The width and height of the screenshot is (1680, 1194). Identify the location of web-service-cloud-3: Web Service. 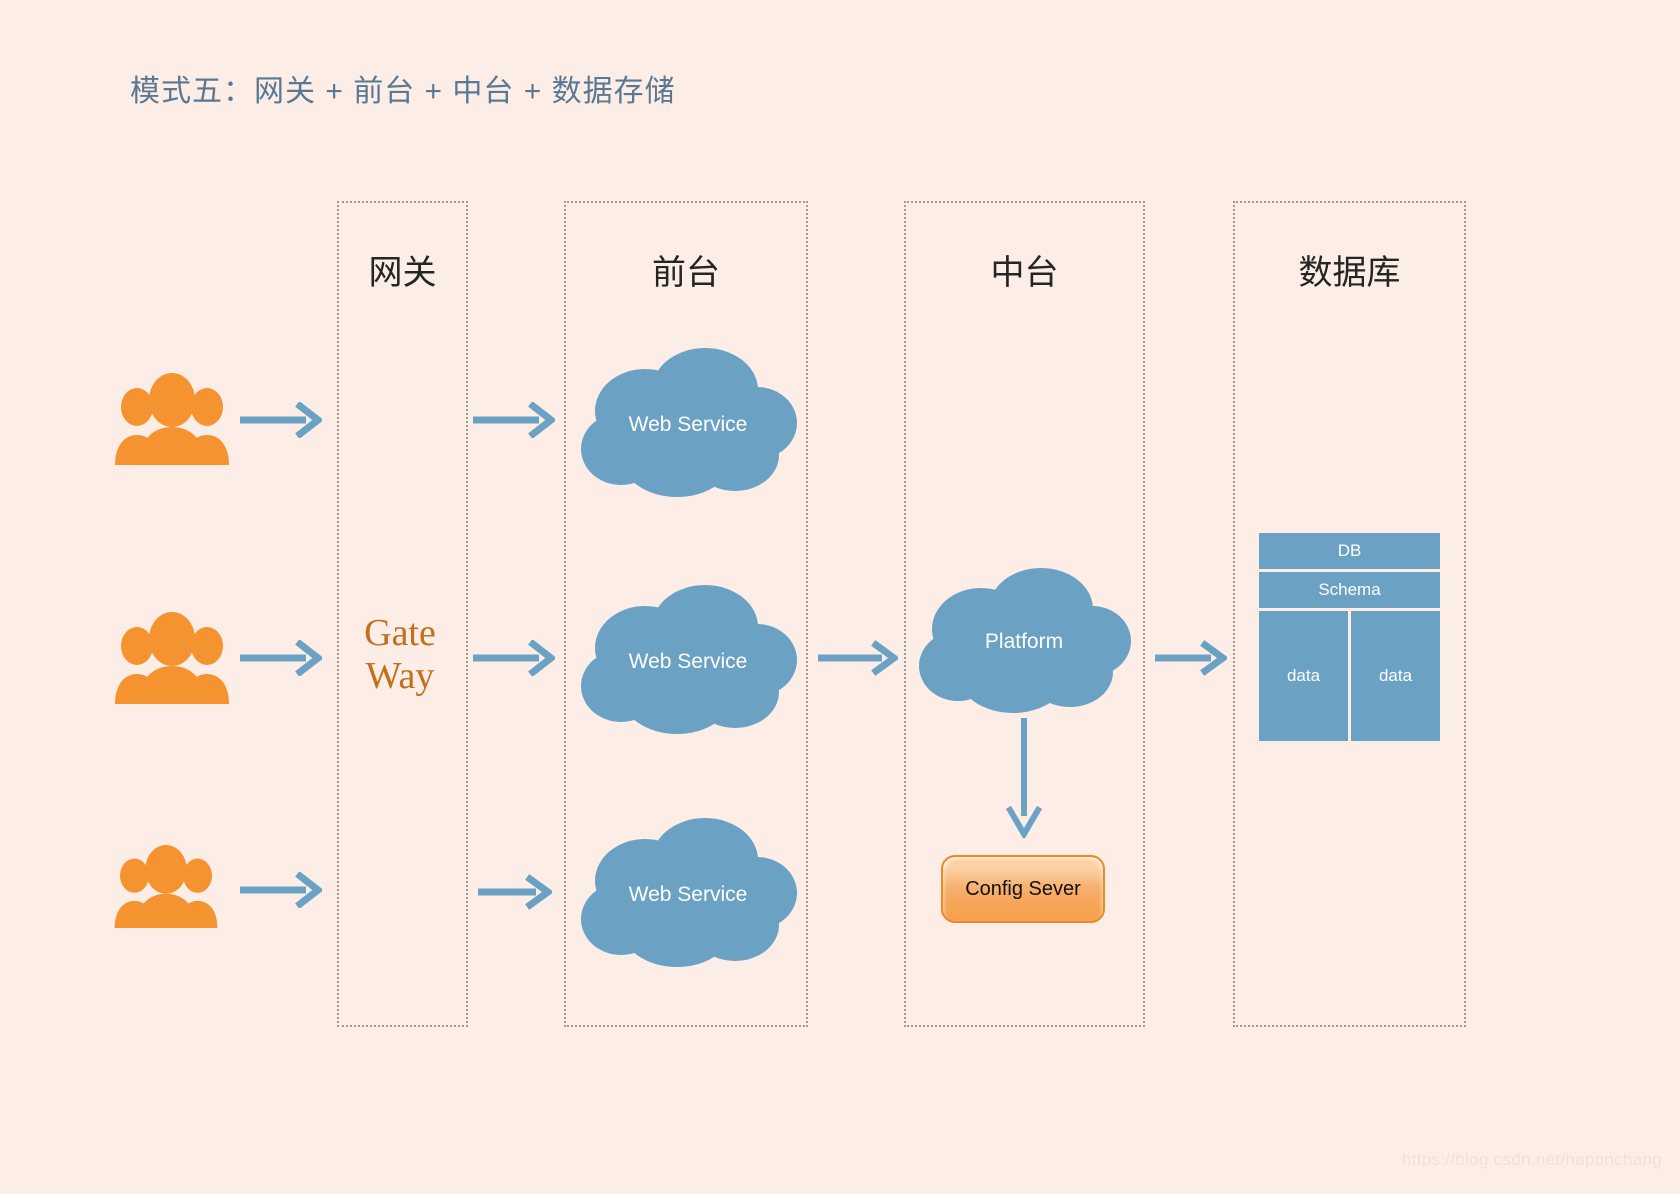
(688, 892).